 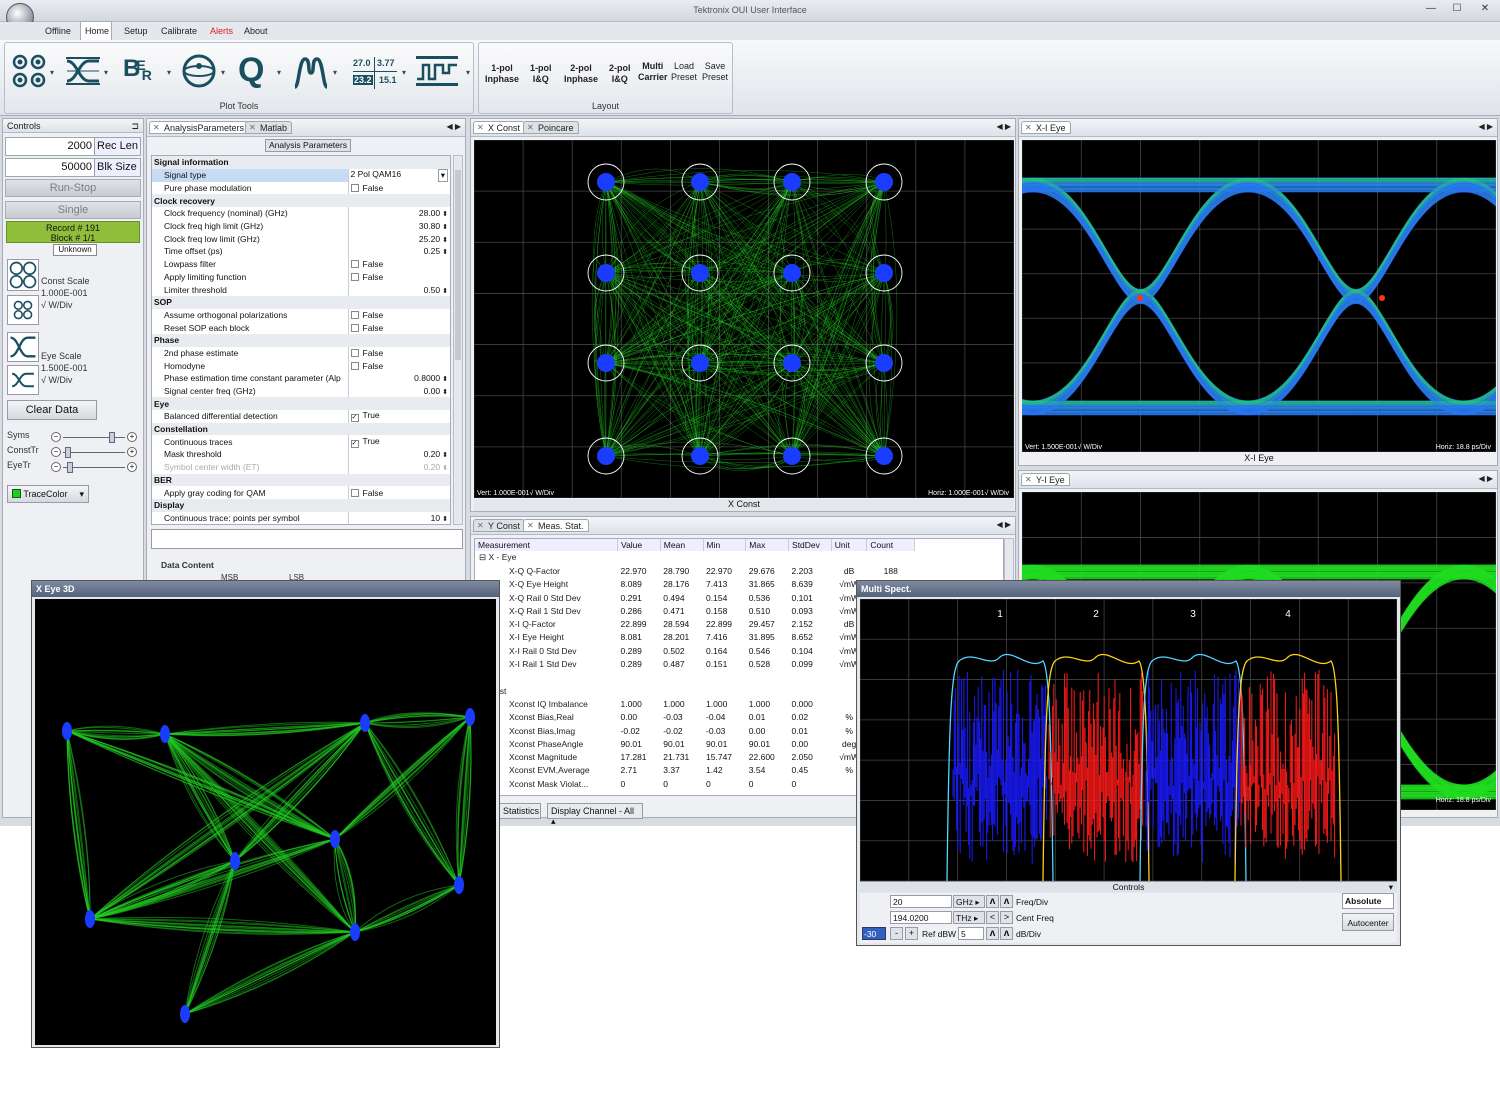 What do you see at coordinates (199, 71) in the screenshot?
I see `poincare-icon` at bounding box center [199, 71].